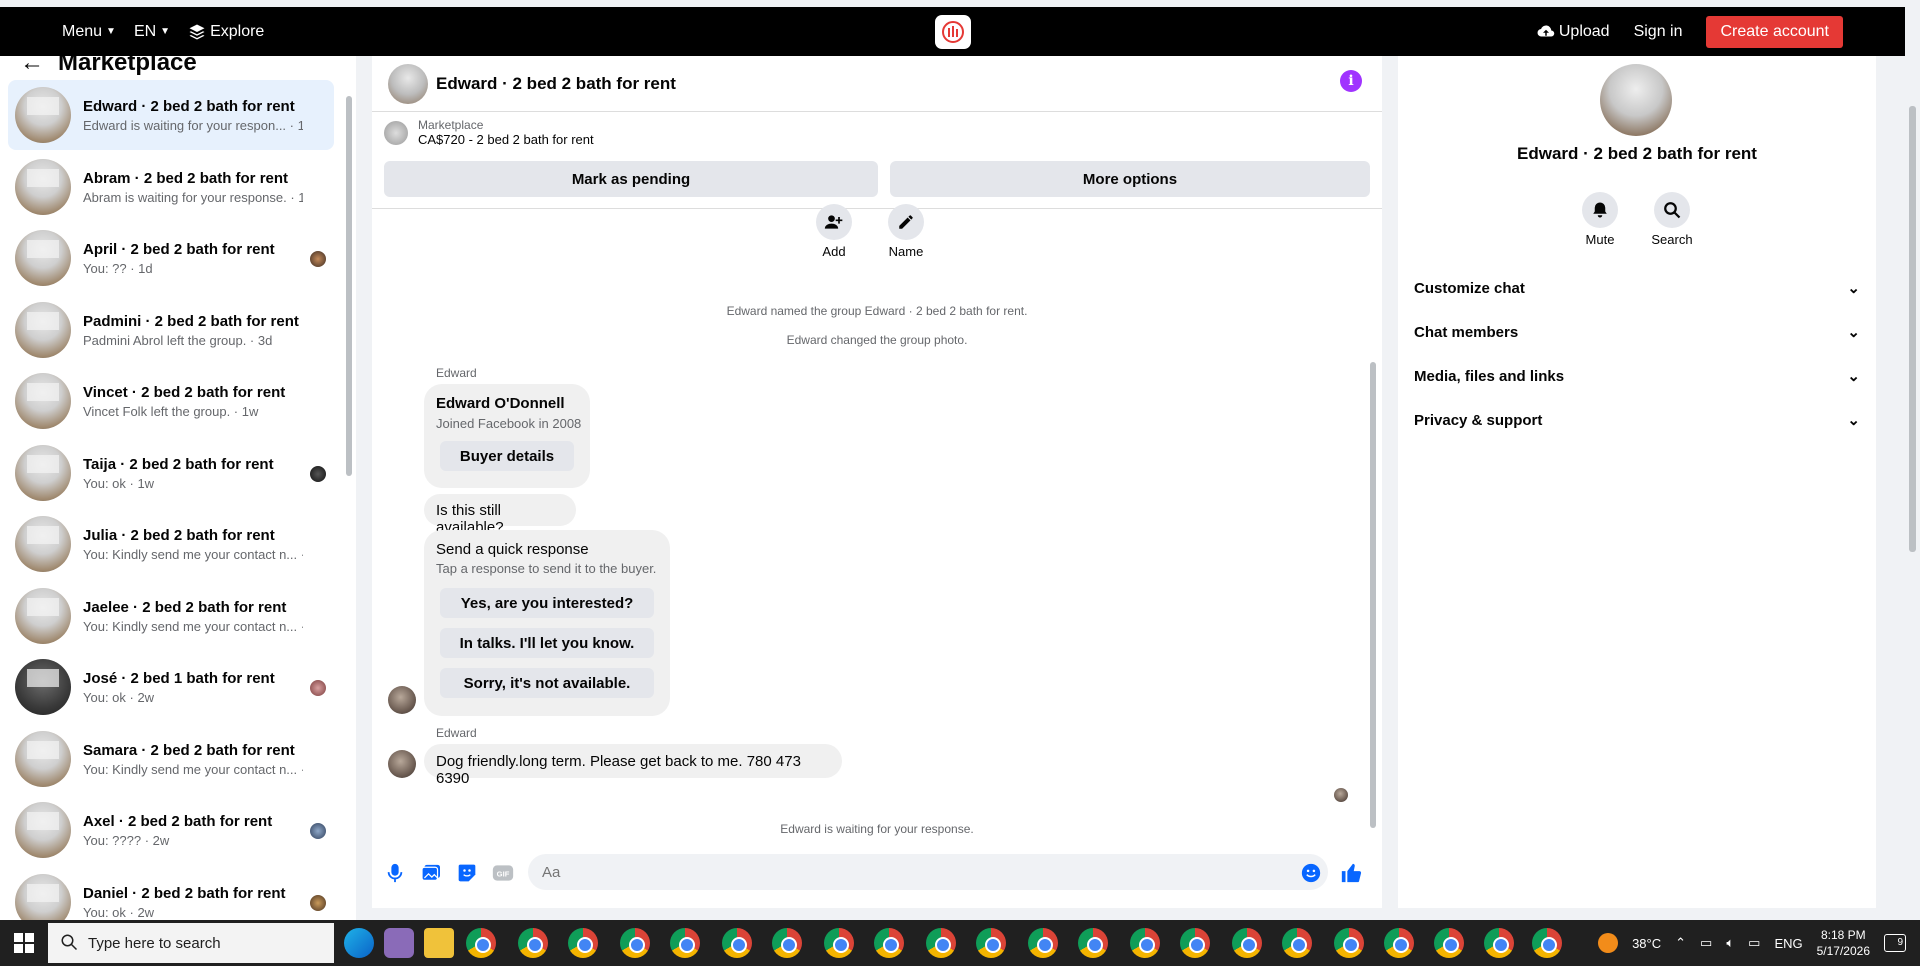 Image resolution: width=1920 pixels, height=966 pixels. What do you see at coordinates (1637, 288) in the screenshot?
I see `section-customize-chat: Customize chat ⌄` at bounding box center [1637, 288].